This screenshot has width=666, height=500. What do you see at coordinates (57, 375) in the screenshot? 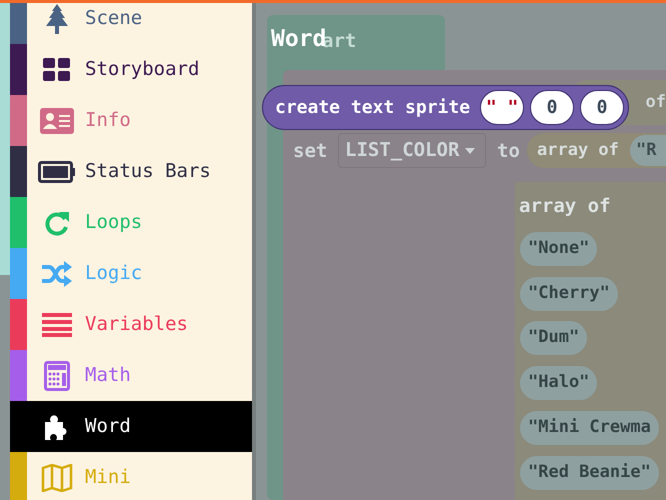
I see `calculator-icon` at bounding box center [57, 375].